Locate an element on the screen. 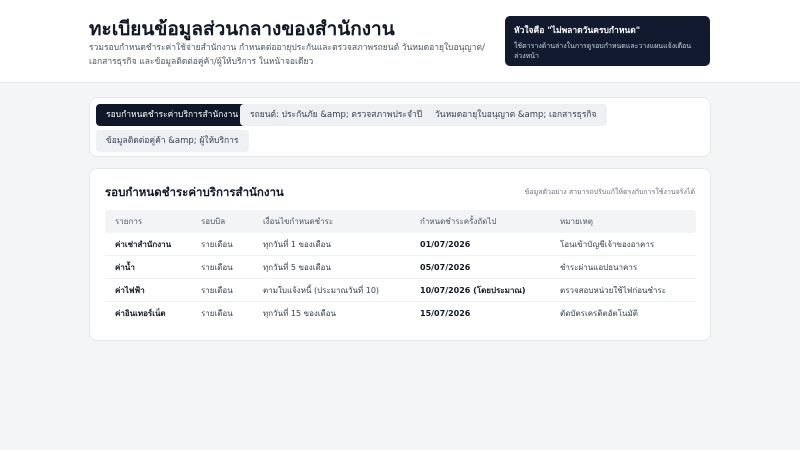  cell-item: ค่าเช่าสำนักงาน is located at coordinates (143, 244).